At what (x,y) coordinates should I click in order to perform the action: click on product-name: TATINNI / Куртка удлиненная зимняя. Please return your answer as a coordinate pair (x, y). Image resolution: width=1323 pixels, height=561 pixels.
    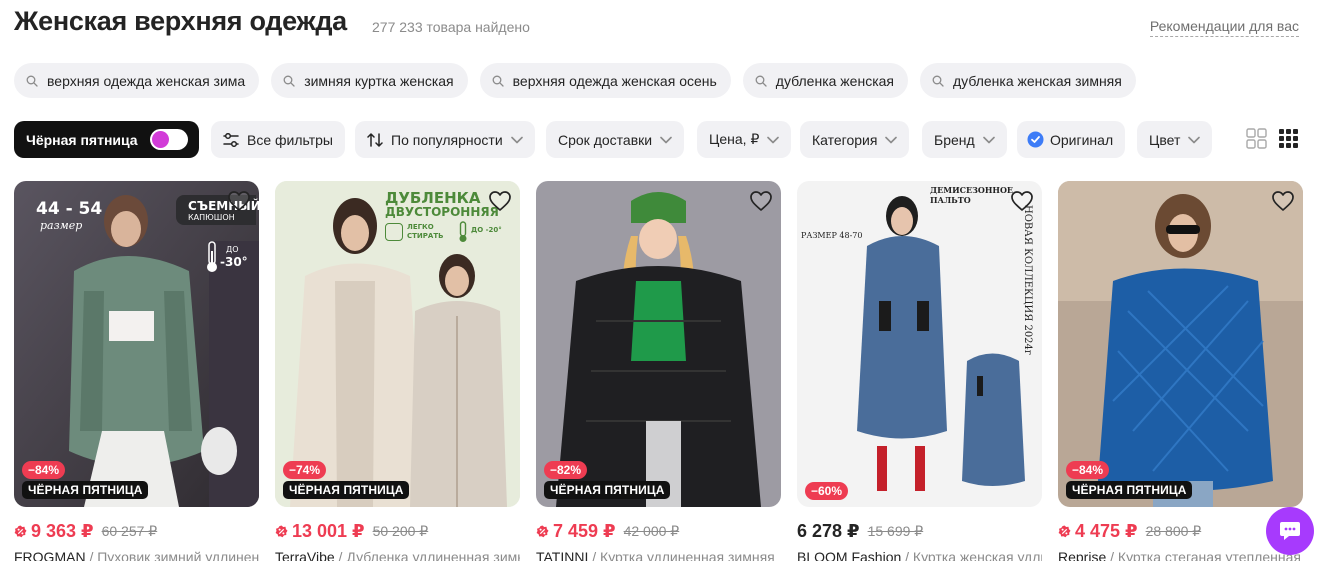
    Looking at the image, I should click on (658, 555).